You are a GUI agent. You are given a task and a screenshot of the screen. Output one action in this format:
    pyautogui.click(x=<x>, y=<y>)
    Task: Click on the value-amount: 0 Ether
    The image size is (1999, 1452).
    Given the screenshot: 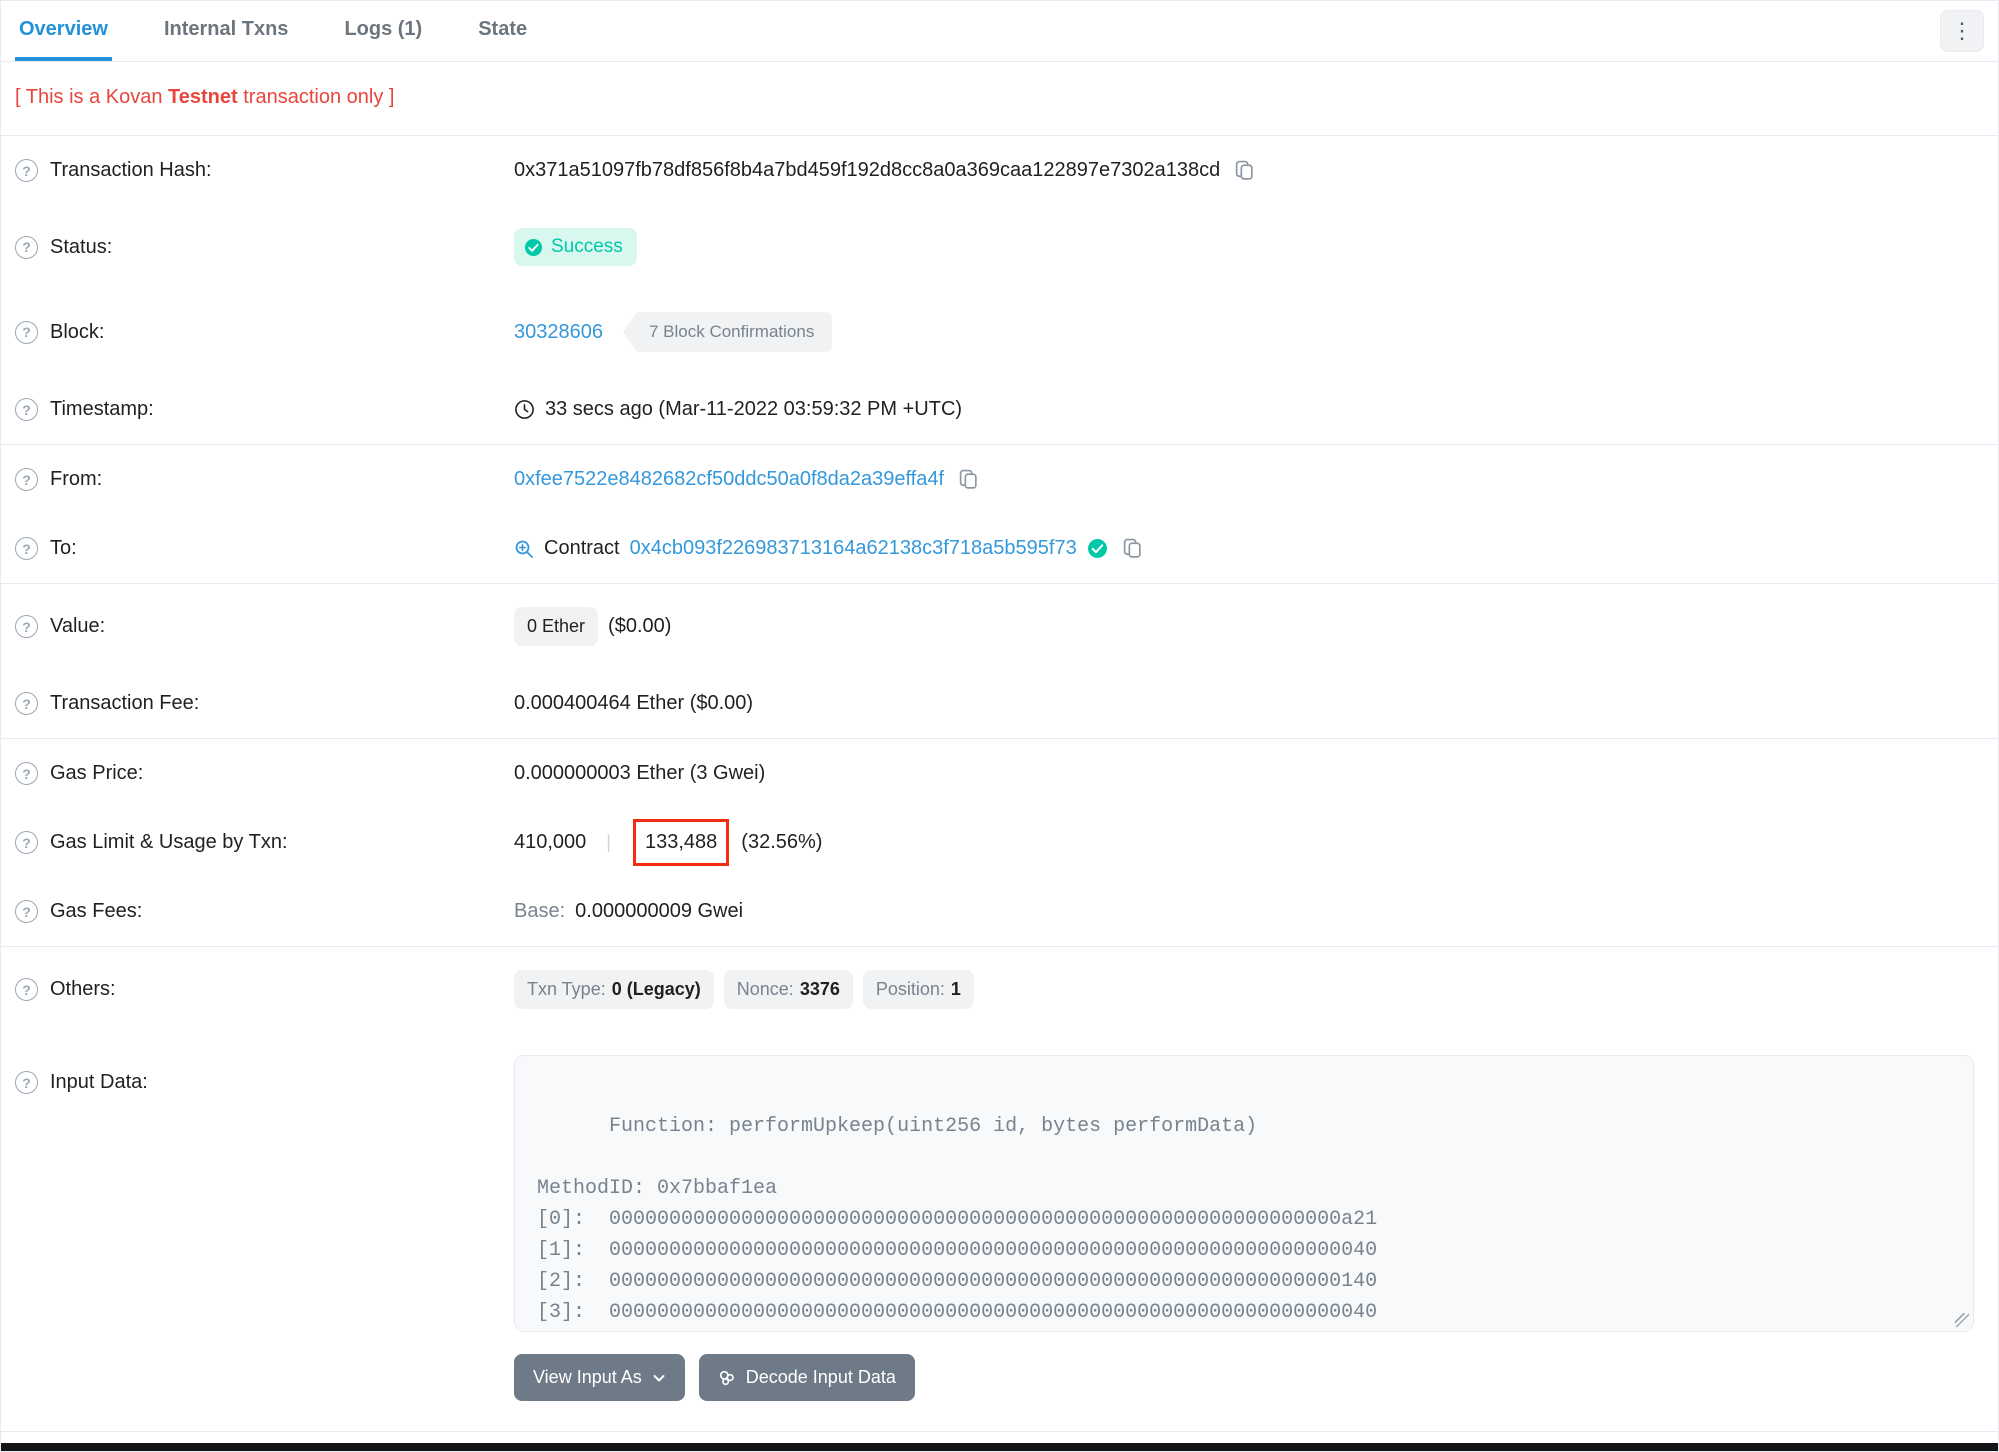 What is the action you would take?
    pyautogui.click(x=556, y=626)
    